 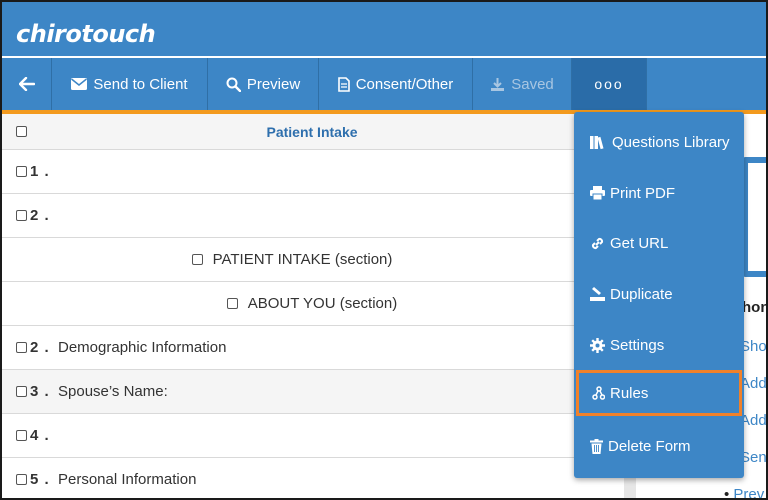 I want to click on section-row: PATIENT INTAKE (section), so click(x=302, y=260).